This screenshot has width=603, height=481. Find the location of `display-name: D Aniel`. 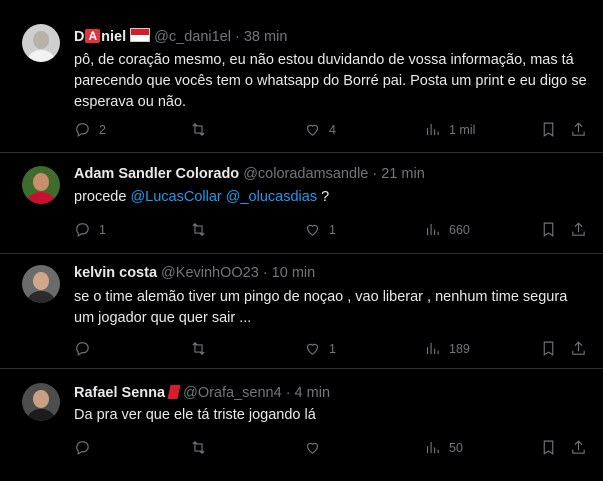

display-name: D Aniel is located at coordinates (112, 36).